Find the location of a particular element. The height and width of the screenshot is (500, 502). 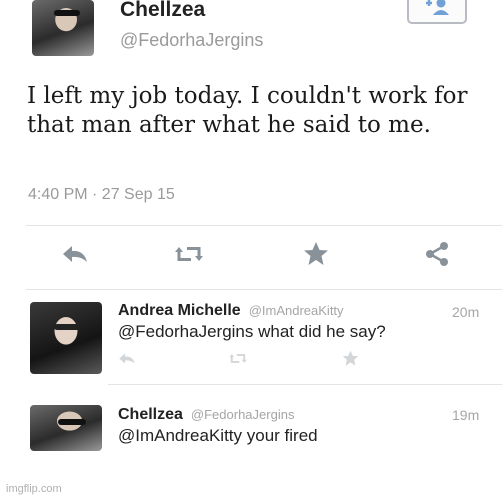

reply-author-handle: @FedorhaJergins is located at coordinates (243, 414).